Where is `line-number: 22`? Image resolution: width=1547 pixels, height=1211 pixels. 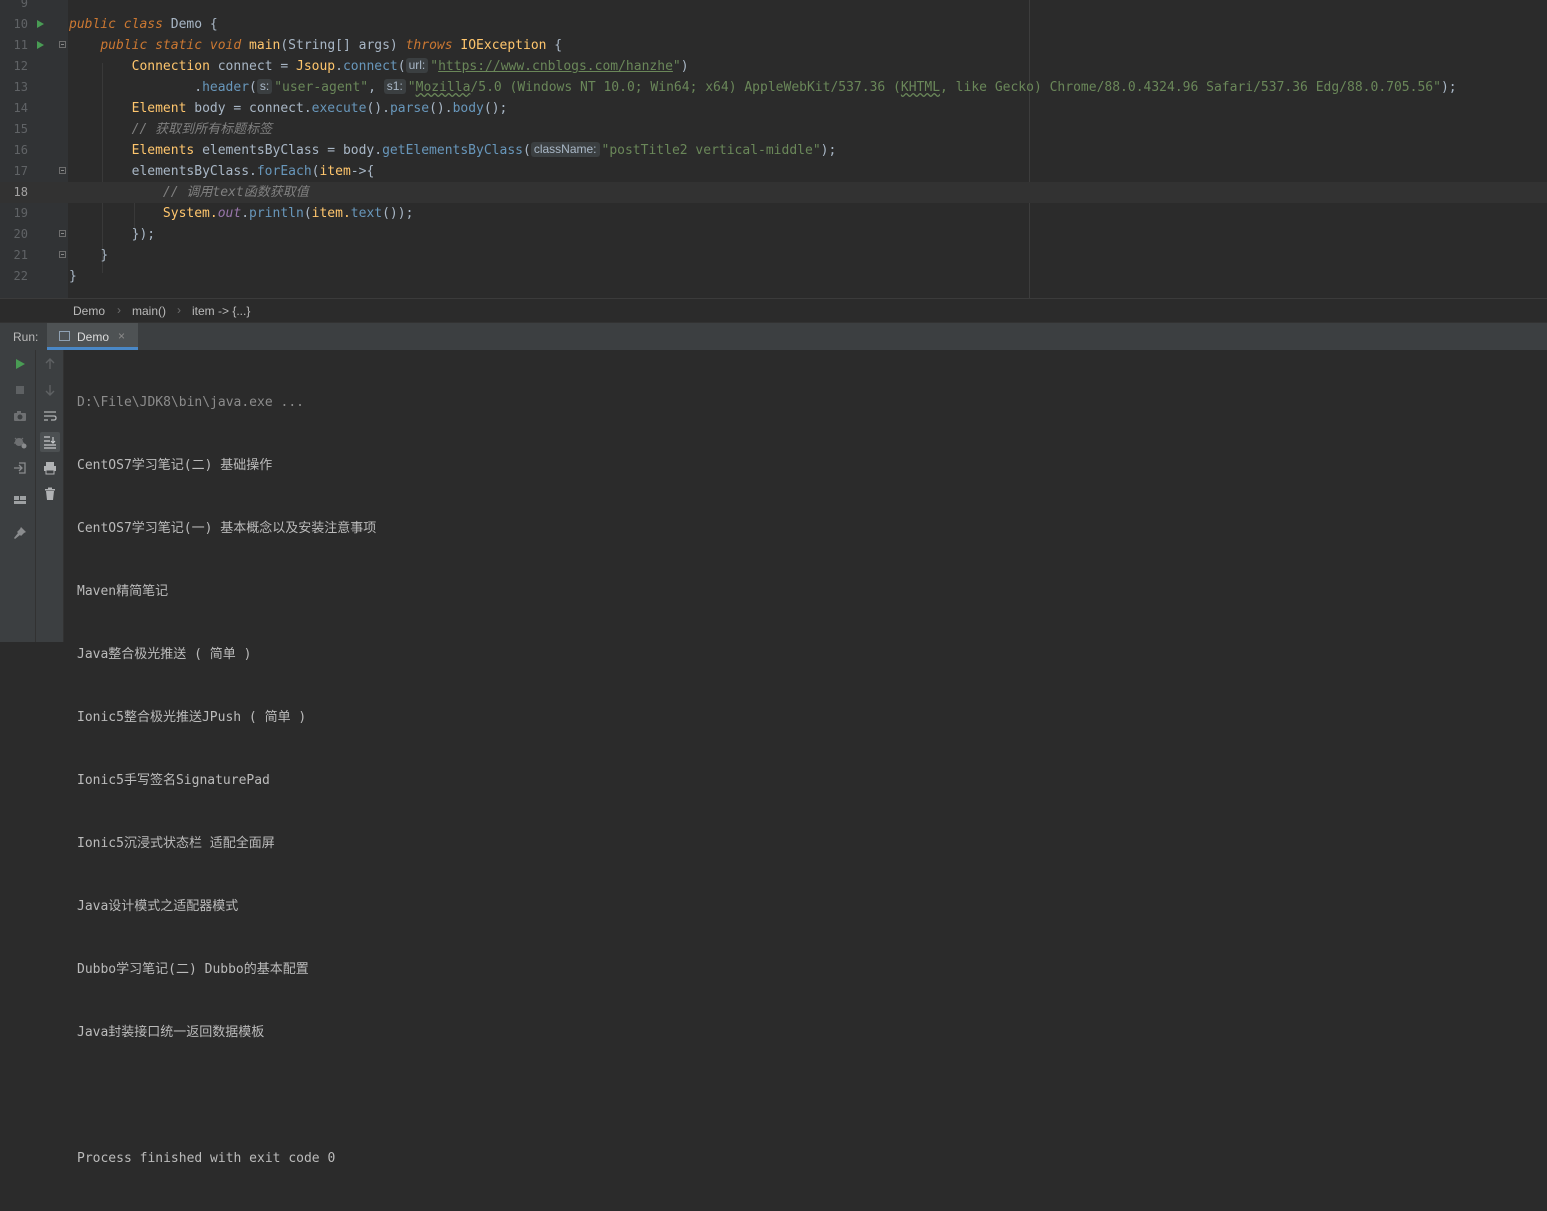
line-number: 22 is located at coordinates (20, 276).